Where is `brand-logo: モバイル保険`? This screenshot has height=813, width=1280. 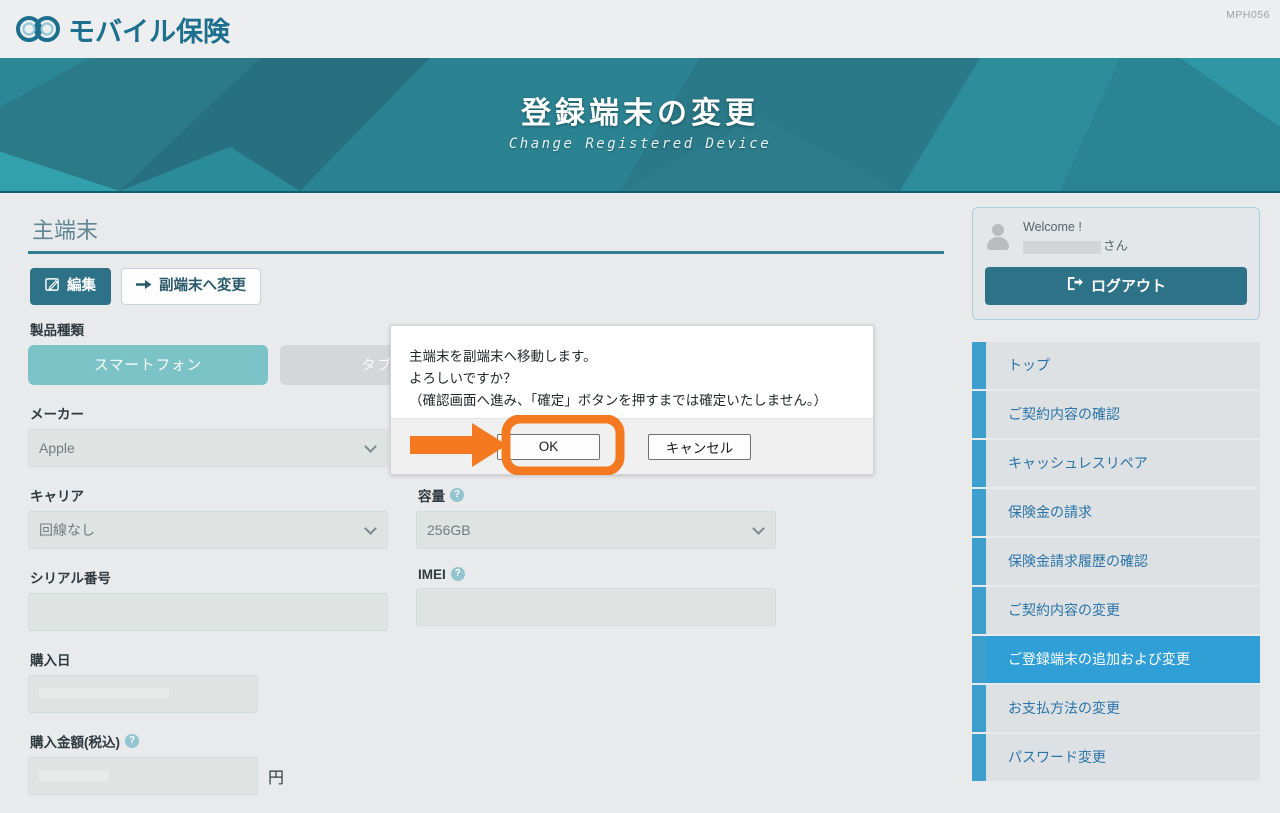 brand-logo: モバイル保険 is located at coordinates (123, 29).